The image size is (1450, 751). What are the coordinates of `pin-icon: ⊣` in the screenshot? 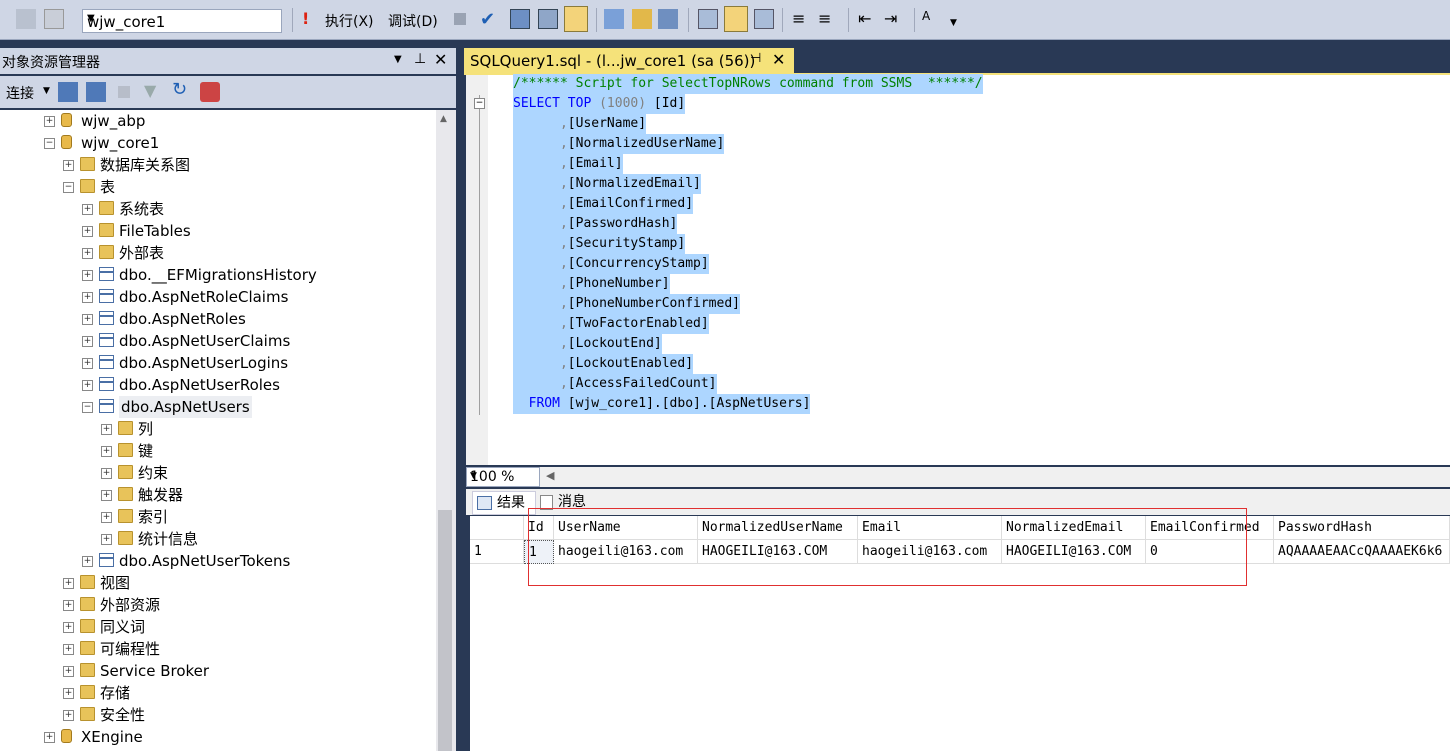 It's located at (755, 58).